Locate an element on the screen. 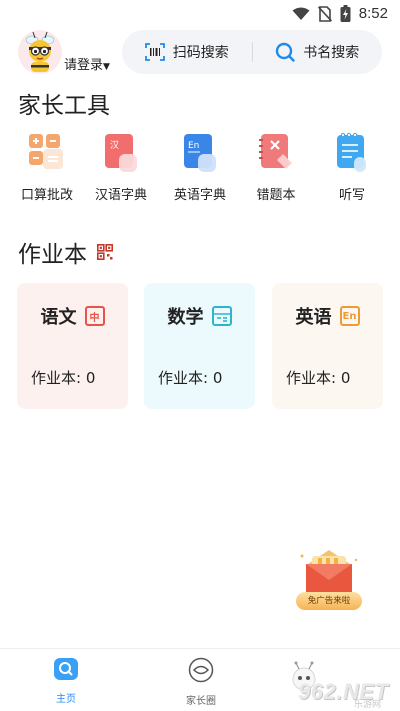  search-icon is located at coordinates (285, 52).